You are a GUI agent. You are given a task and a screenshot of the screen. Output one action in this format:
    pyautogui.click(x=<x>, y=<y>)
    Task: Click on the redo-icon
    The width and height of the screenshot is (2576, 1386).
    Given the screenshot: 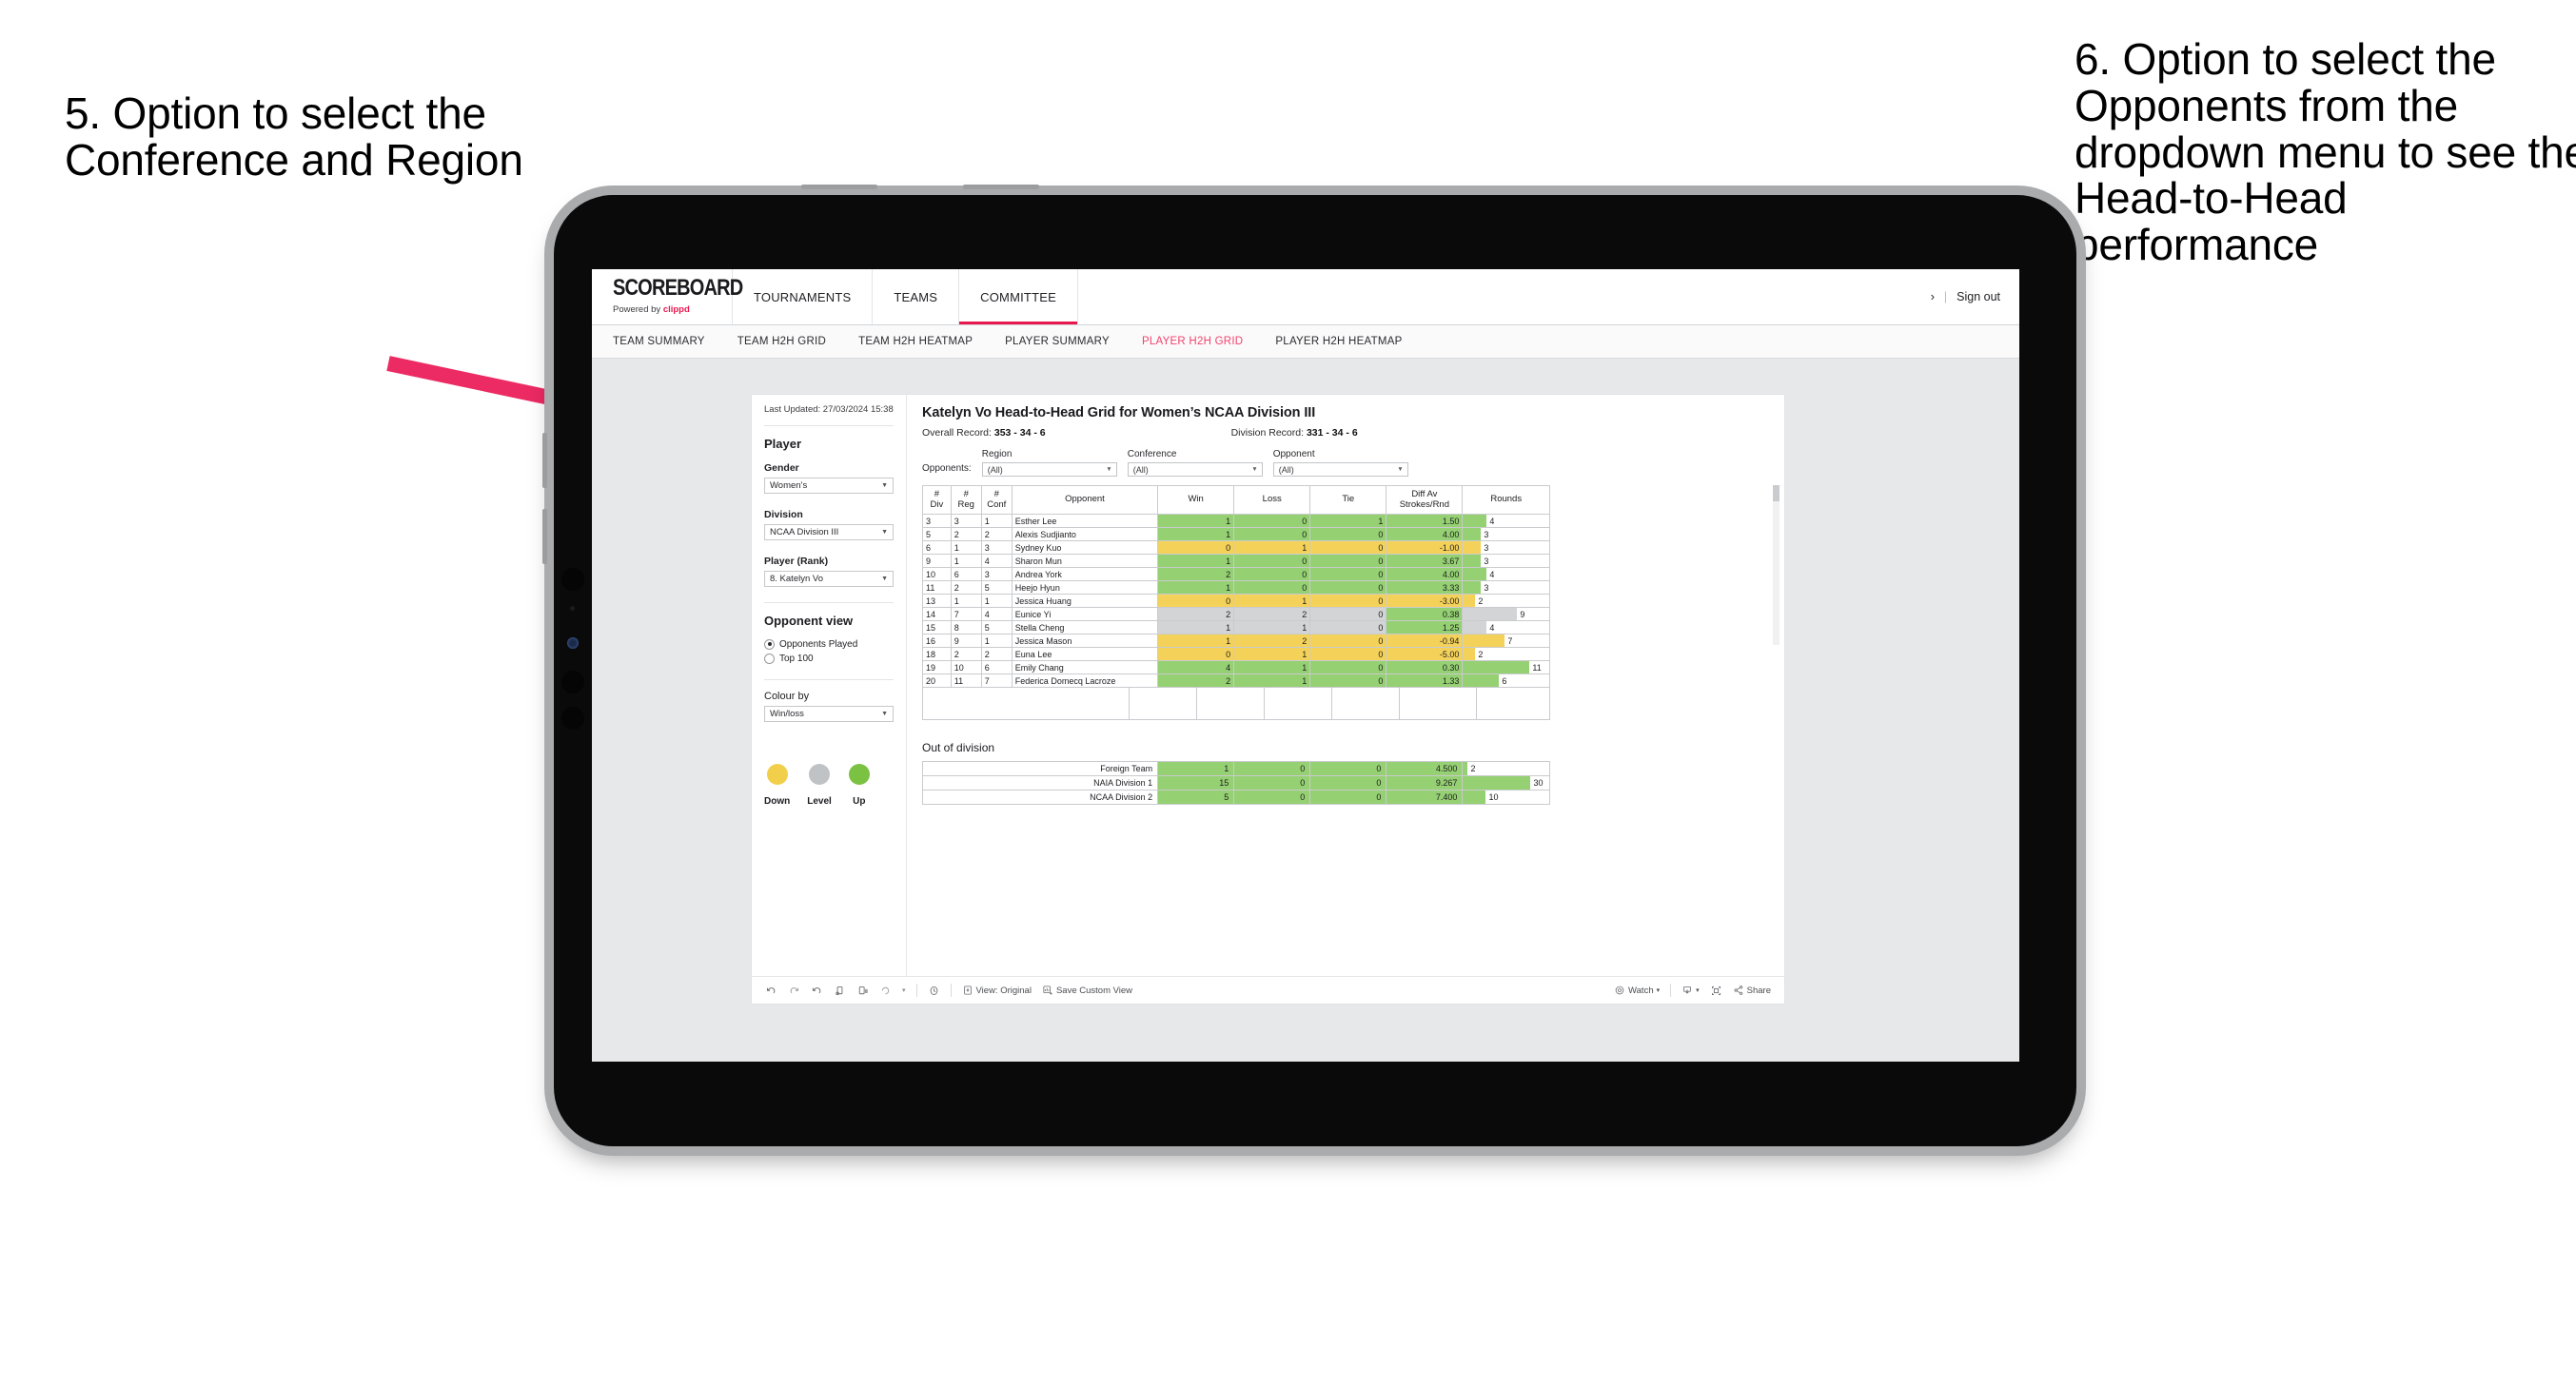 What is the action you would take?
    pyautogui.click(x=794, y=991)
    